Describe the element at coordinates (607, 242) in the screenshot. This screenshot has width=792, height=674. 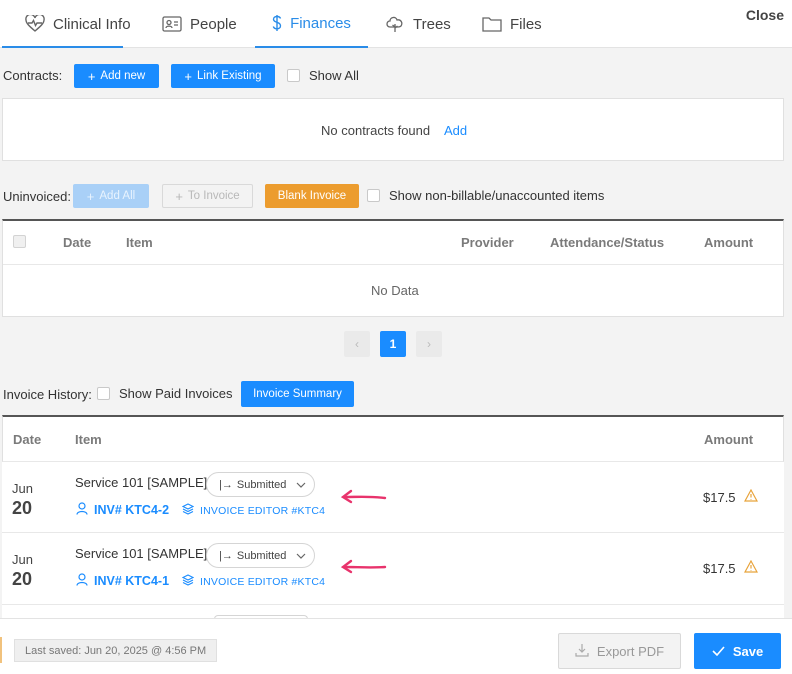
I see `column-header: Attendance/Status` at that location.